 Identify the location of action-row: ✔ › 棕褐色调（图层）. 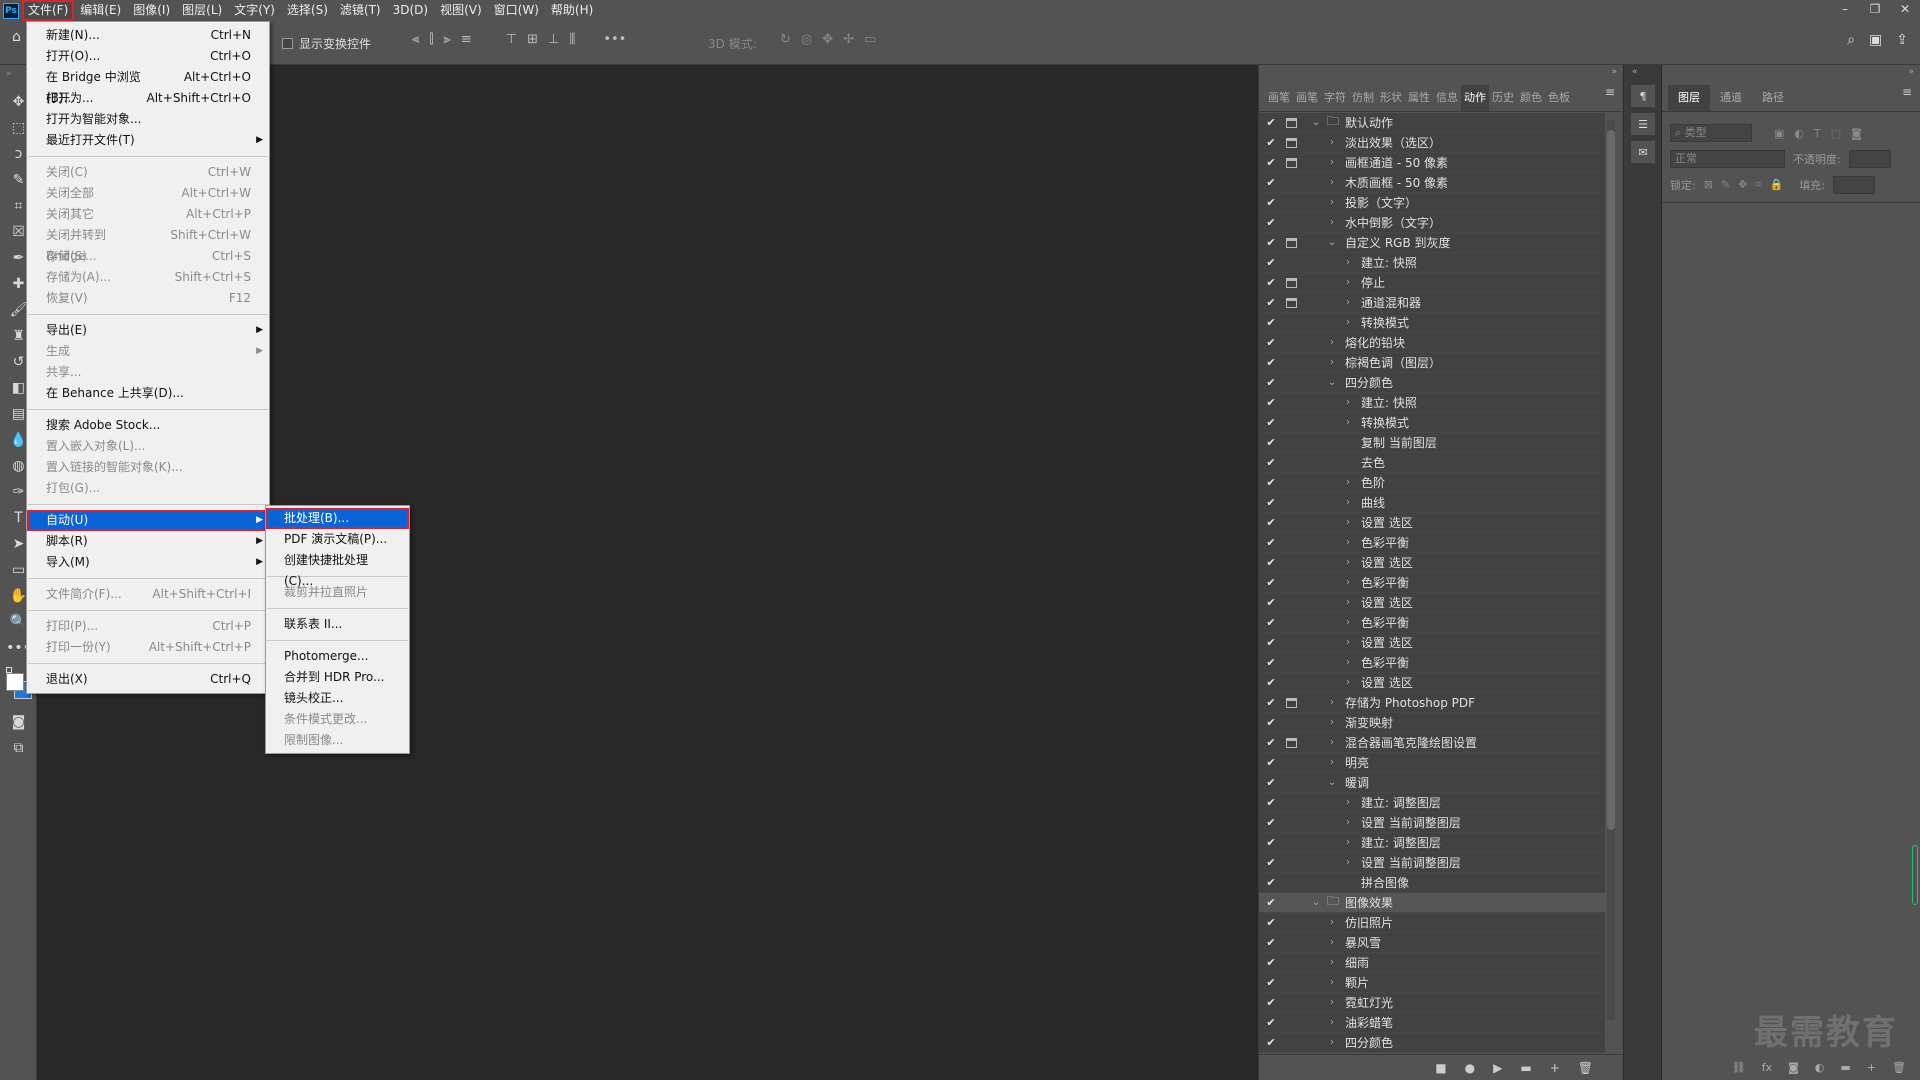
(1432, 363).